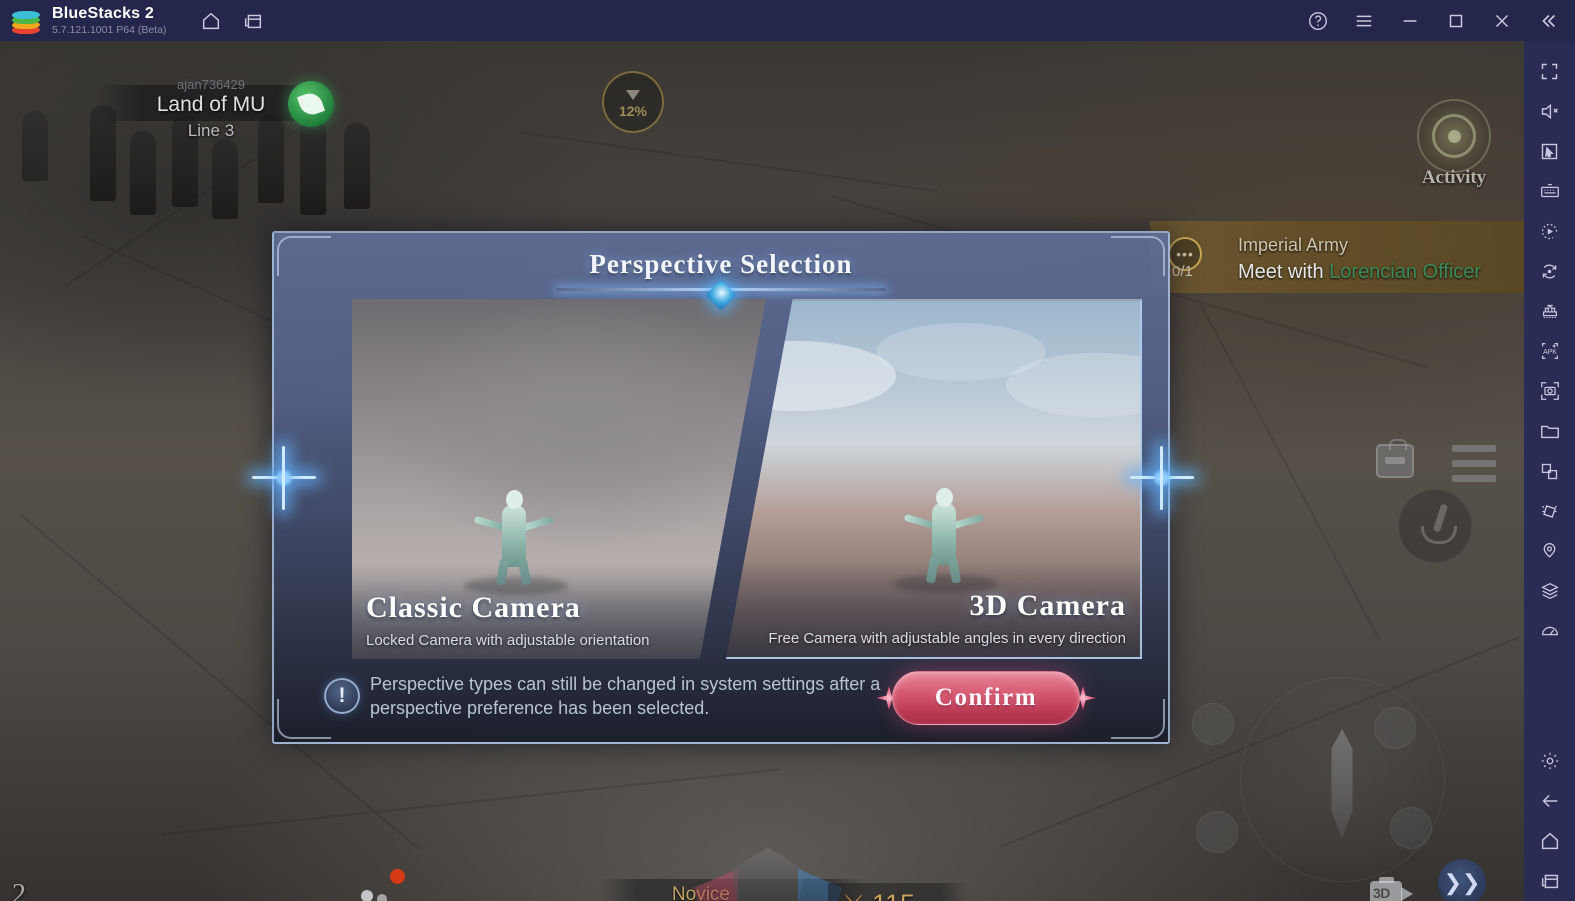 This screenshot has height=901, width=1575. I want to click on quest-counter: 0/1, so click(1182, 271).